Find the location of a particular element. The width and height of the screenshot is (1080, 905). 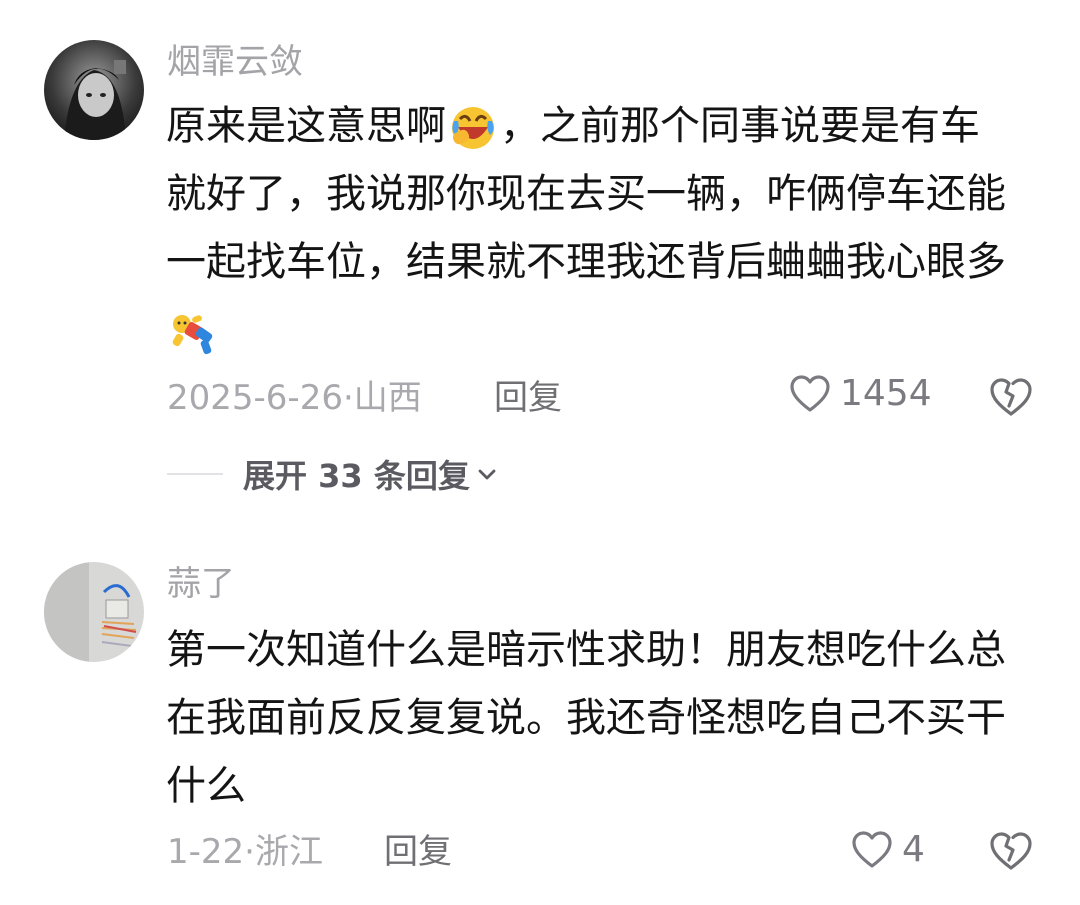

username: 蒜了 is located at coordinates (201, 584).